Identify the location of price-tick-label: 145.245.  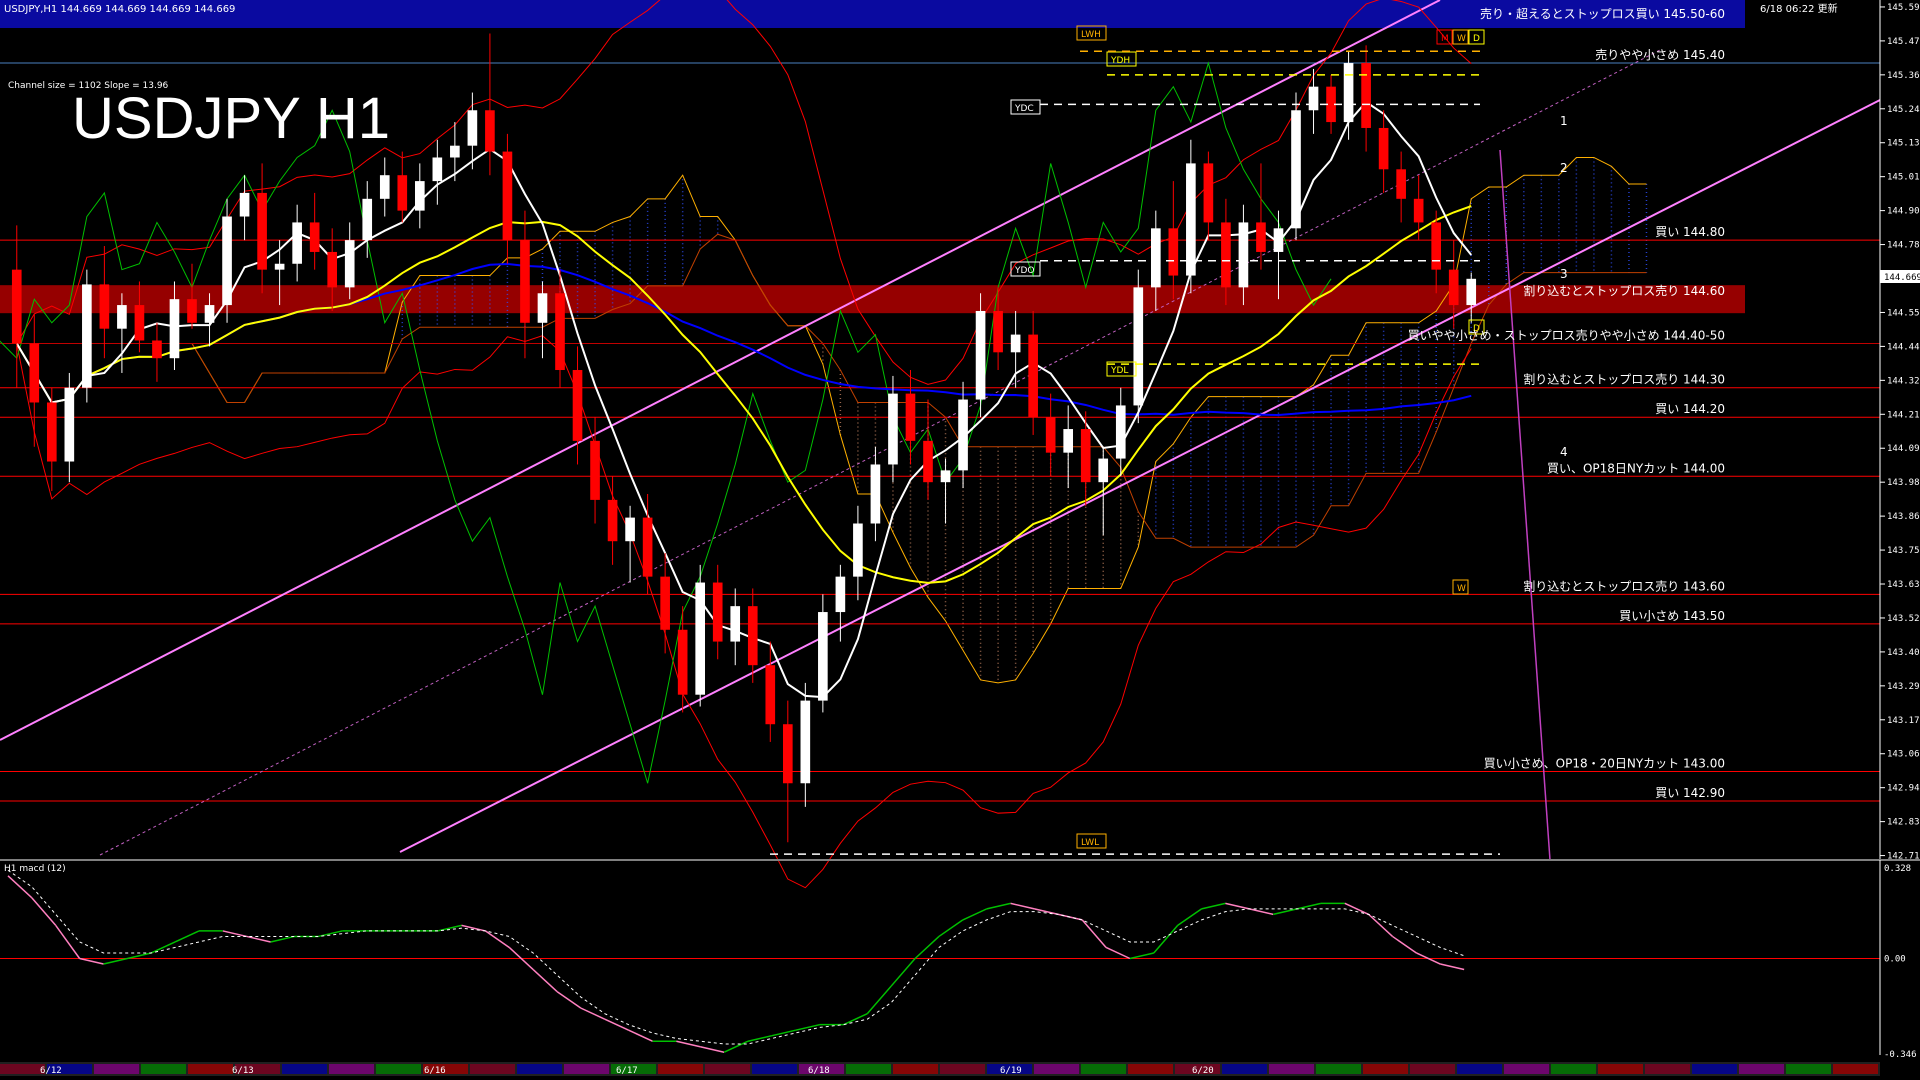
(1903, 110).